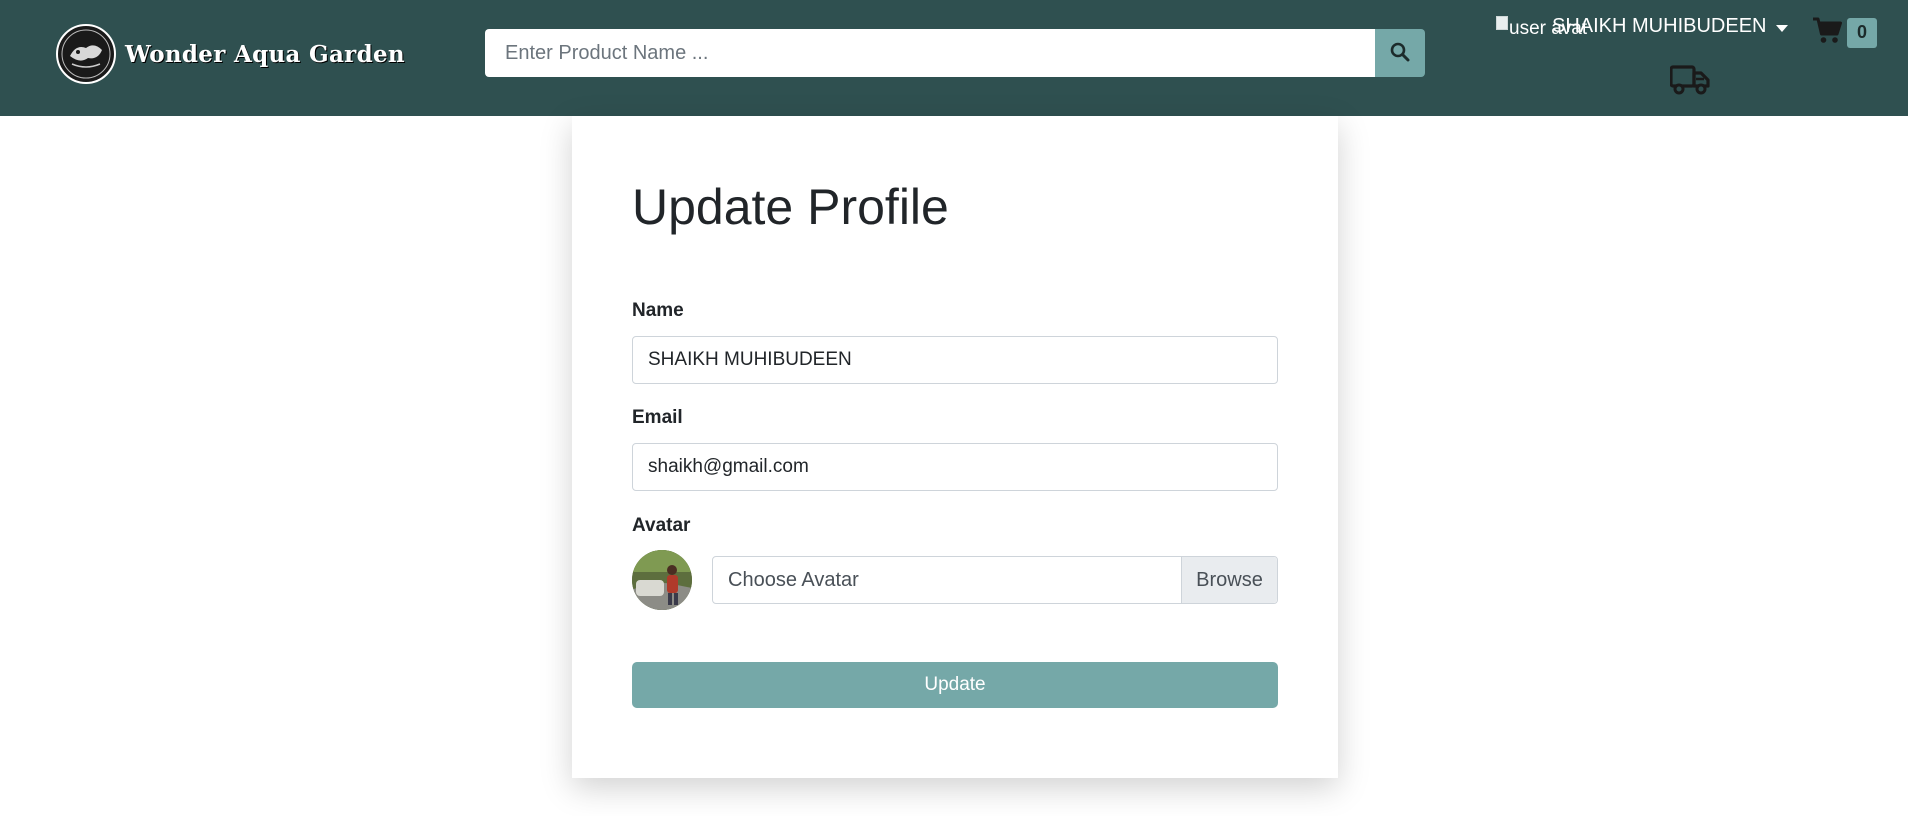  I want to click on email-label: Email, so click(657, 417).